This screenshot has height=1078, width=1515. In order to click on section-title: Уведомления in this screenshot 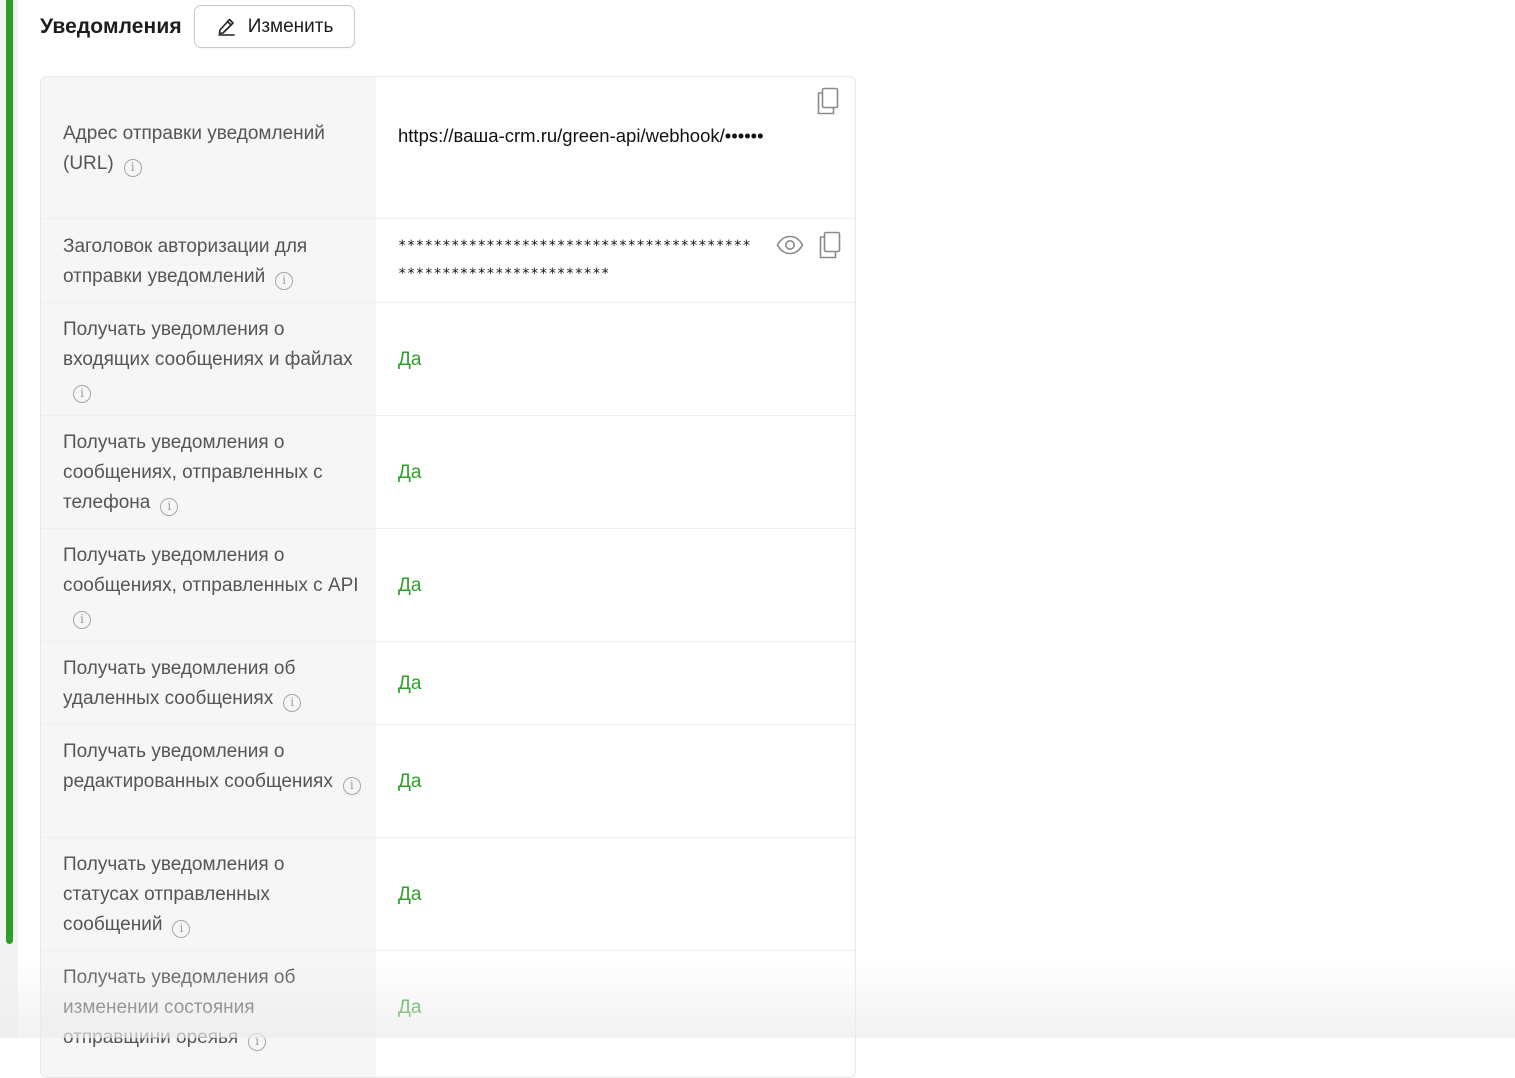, I will do `click(111, 26)`.